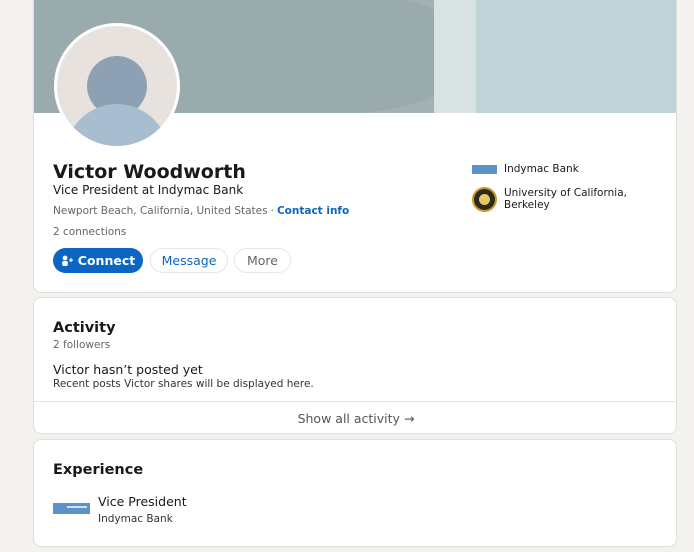 This screenshot has width=694, height=552. Describe the element at coordinates (541, 169) in the screenshot. I see `current-company-label: Indymac Bank` at that location.